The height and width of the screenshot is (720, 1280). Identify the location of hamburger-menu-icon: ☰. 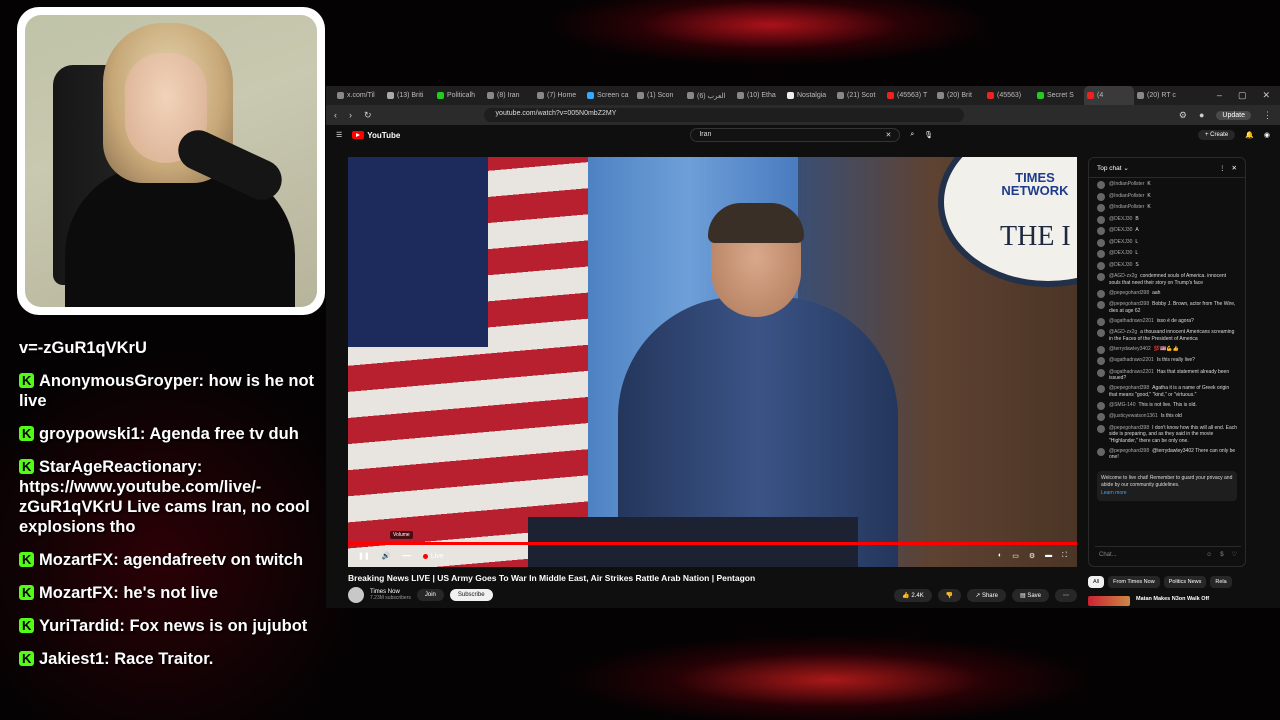
(339, 135).